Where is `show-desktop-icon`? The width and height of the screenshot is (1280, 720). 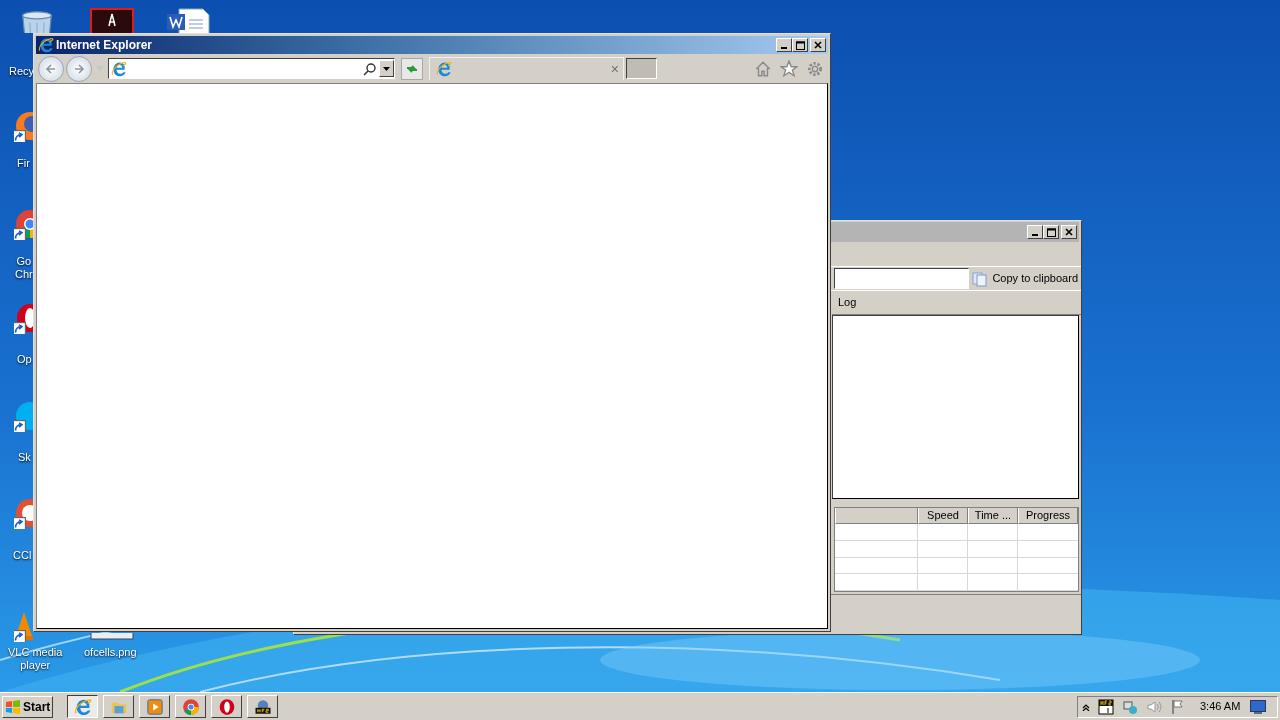 show-desktop-icon is located at coordinates (1258, 706).